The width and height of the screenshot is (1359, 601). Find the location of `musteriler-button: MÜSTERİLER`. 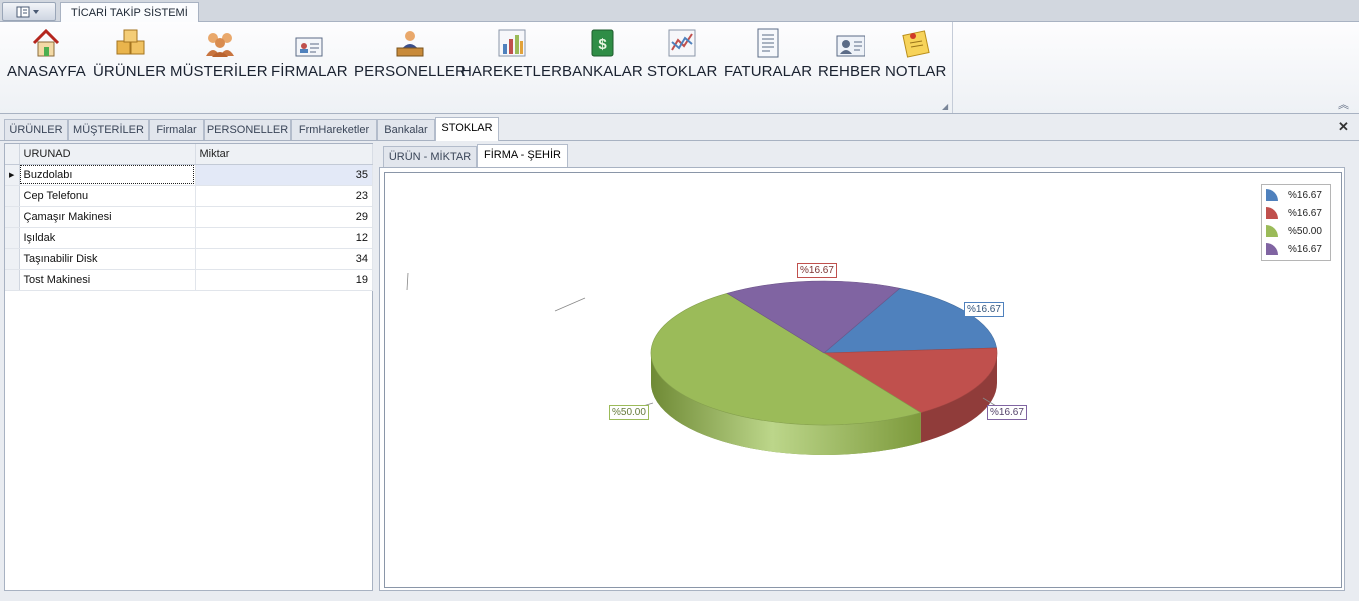

musteriler-button: MÜSTERİLER is located at coordinates (219, 53).